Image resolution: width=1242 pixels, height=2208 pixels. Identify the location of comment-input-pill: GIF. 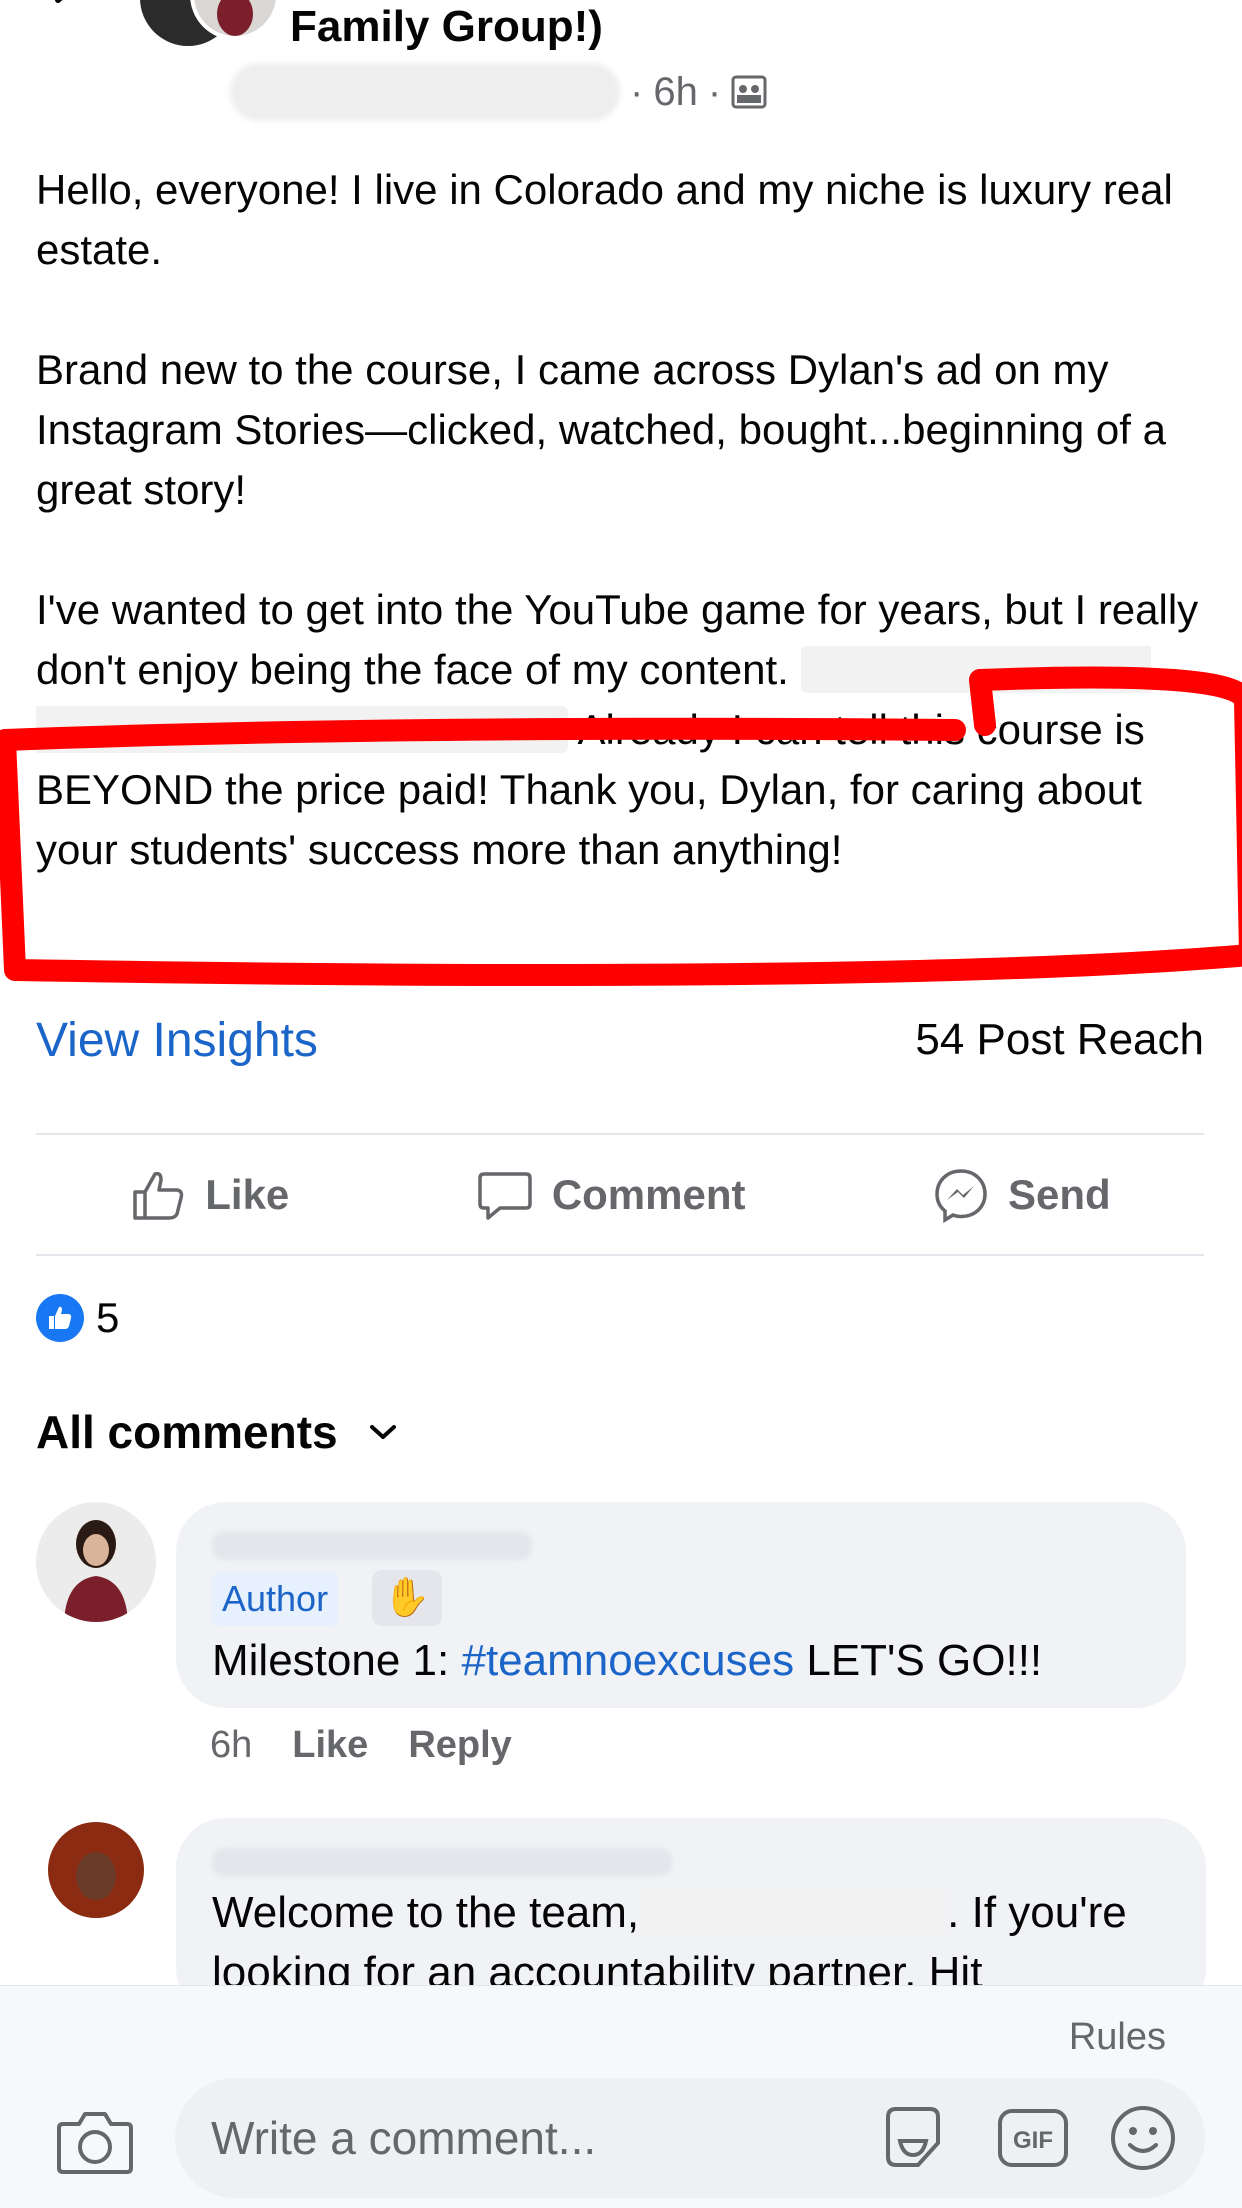
(690, 2138).